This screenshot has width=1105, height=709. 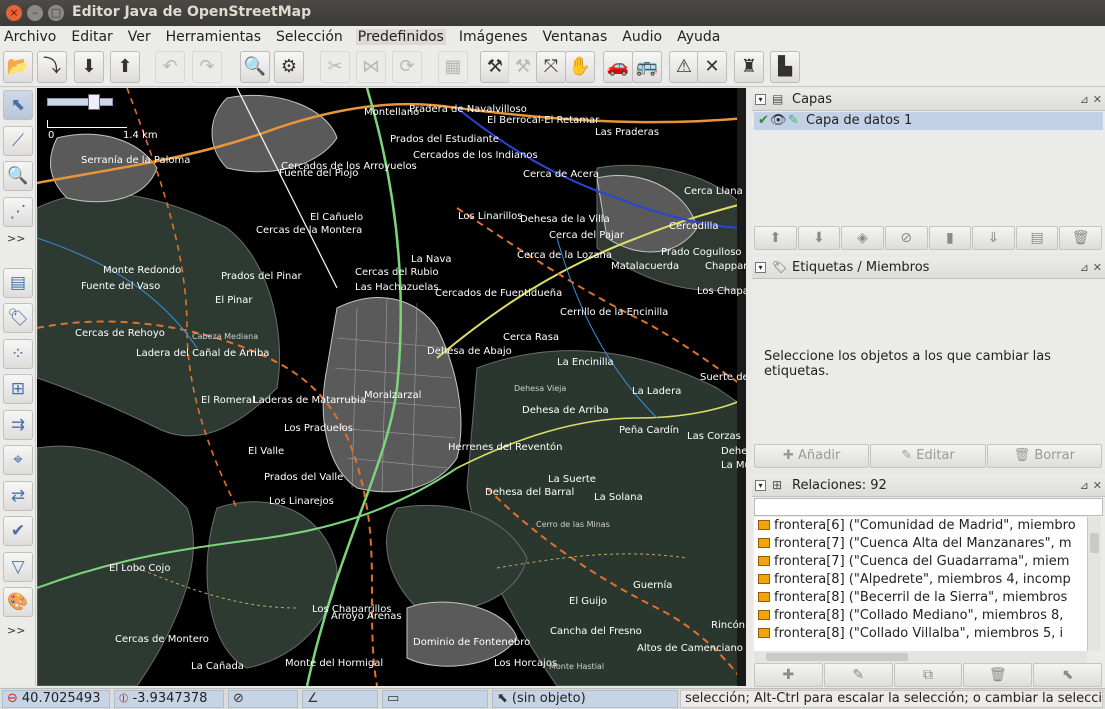 I want to click on filter-icon: ▽, so click(x=18, y=567).